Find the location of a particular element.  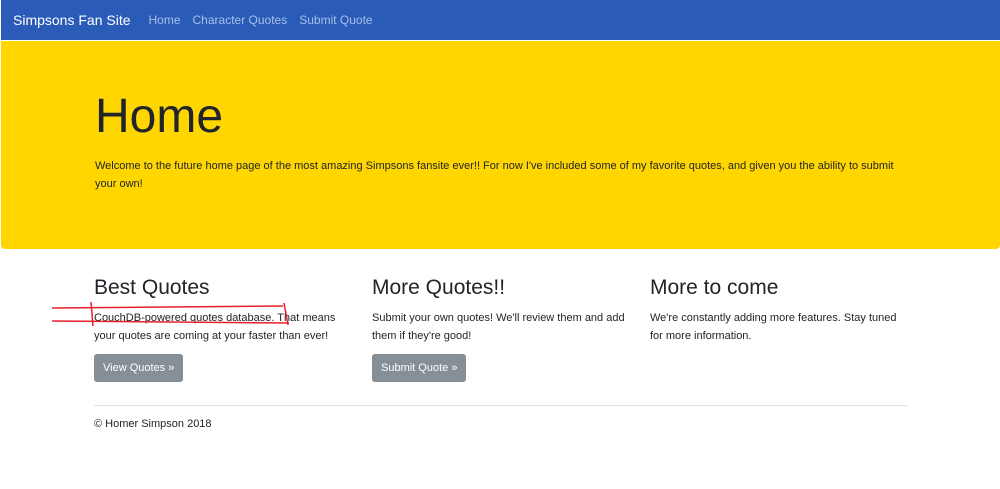

annotation-line-bottom is located at coordinates (170, 322).